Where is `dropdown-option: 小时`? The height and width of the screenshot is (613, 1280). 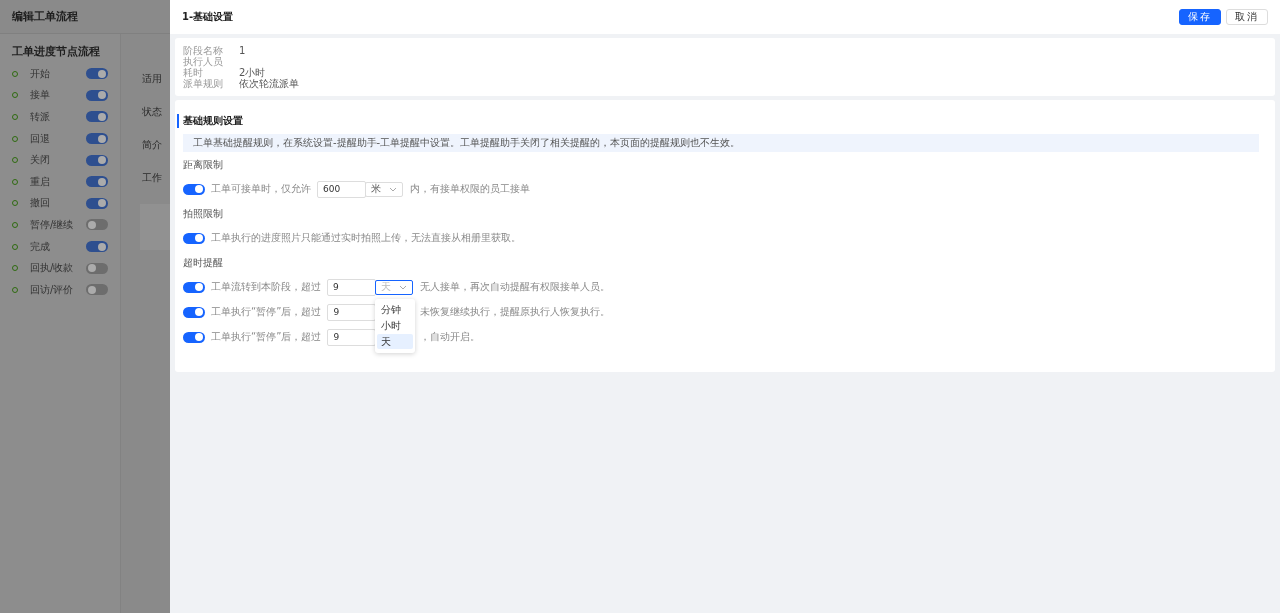
dropdown-option: 小时 is located at coordinates (395, 325).